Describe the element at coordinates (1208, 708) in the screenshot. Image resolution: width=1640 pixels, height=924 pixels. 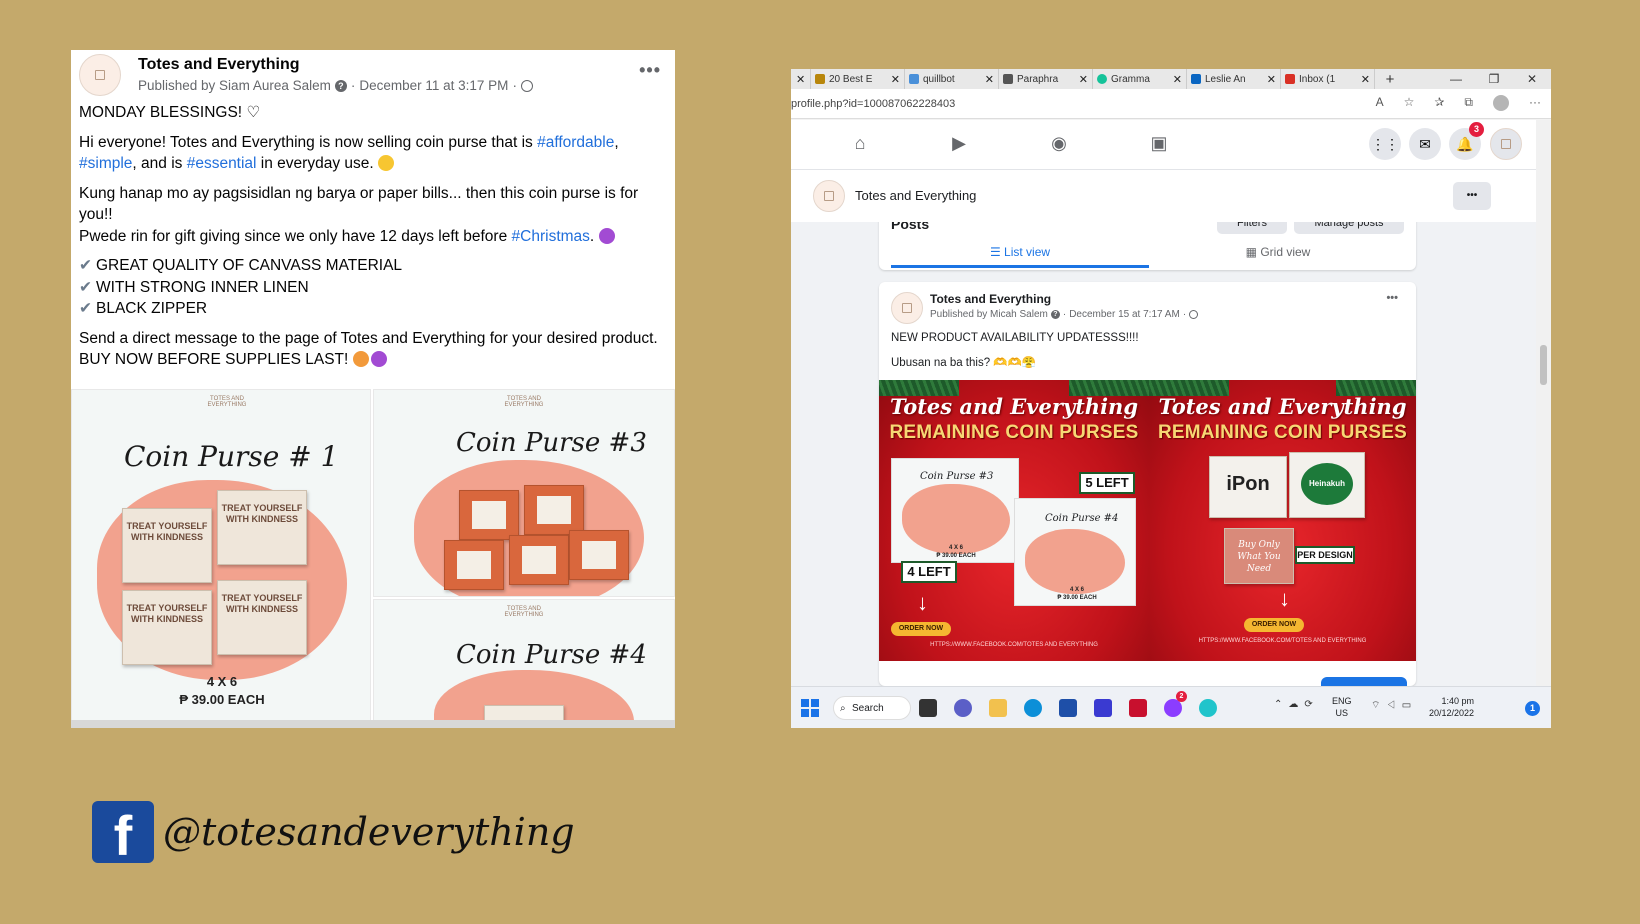
I see `canva-icon` at that location.